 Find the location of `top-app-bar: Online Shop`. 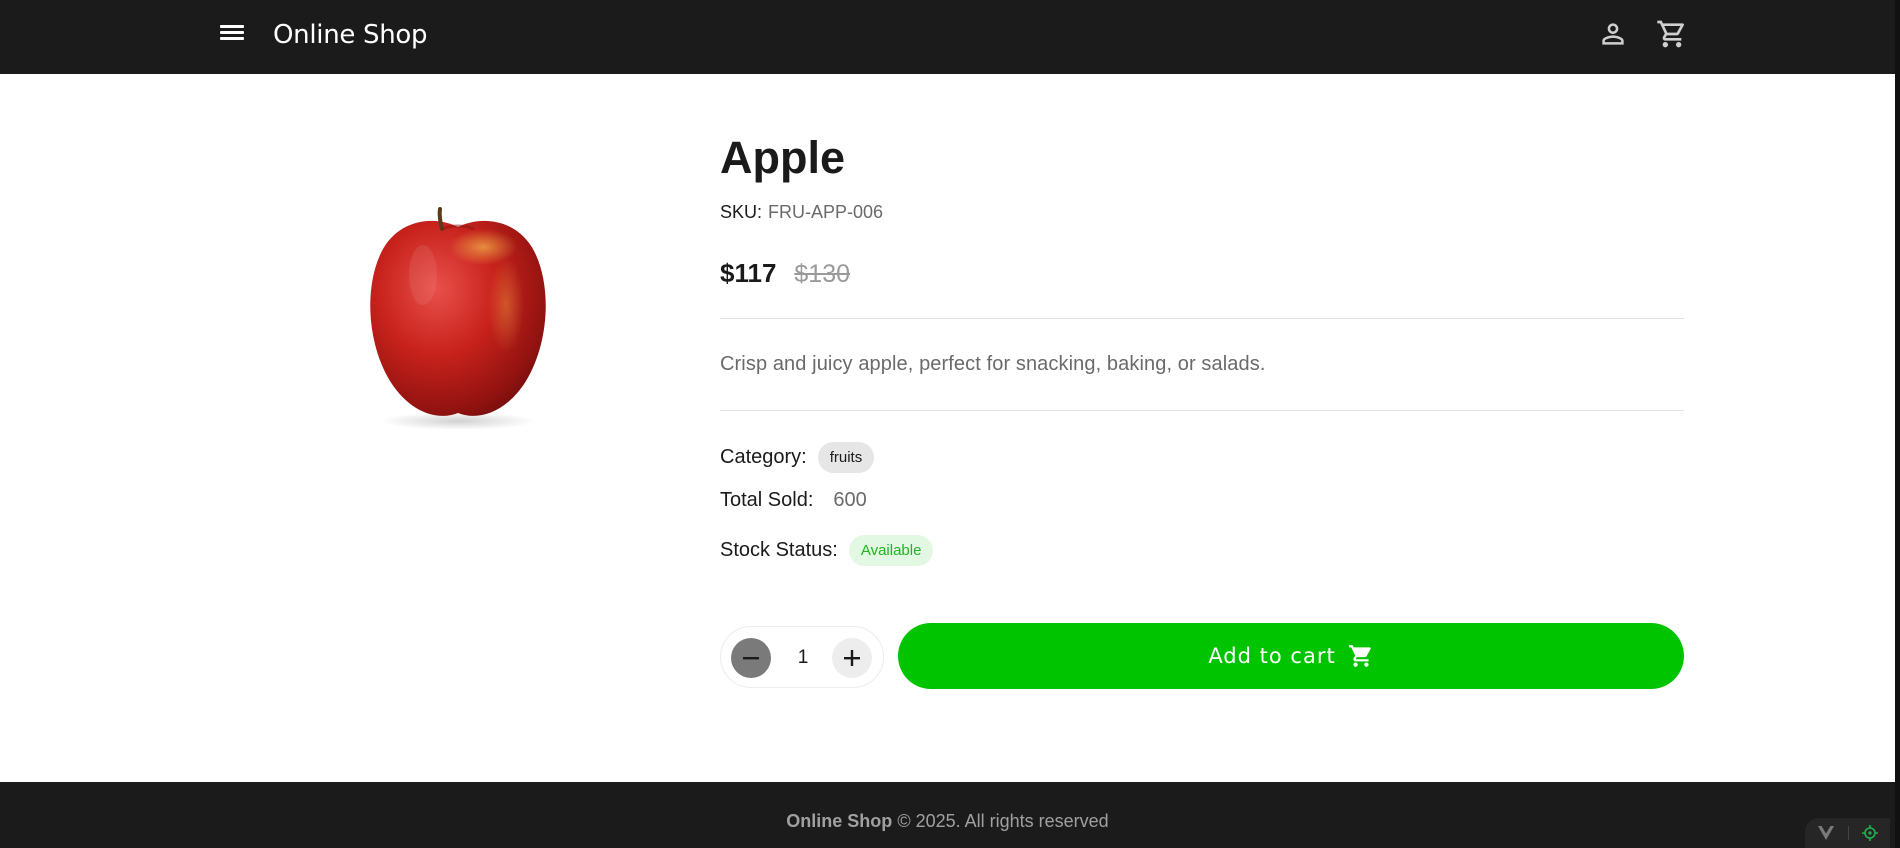

top-app-bar: Online Shop is located at coordinates (947, 37).